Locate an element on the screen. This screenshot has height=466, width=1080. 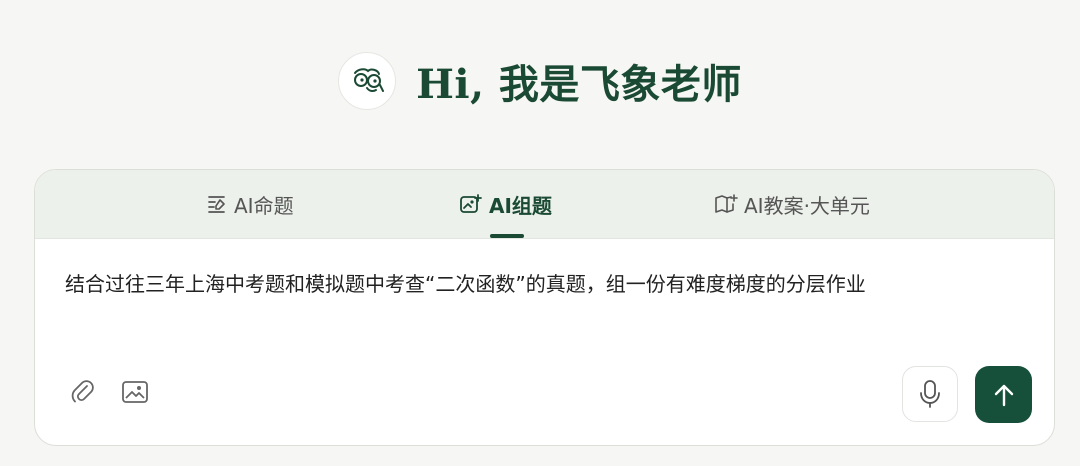
arrow-up-icon is located at coordinates (1003, 395).